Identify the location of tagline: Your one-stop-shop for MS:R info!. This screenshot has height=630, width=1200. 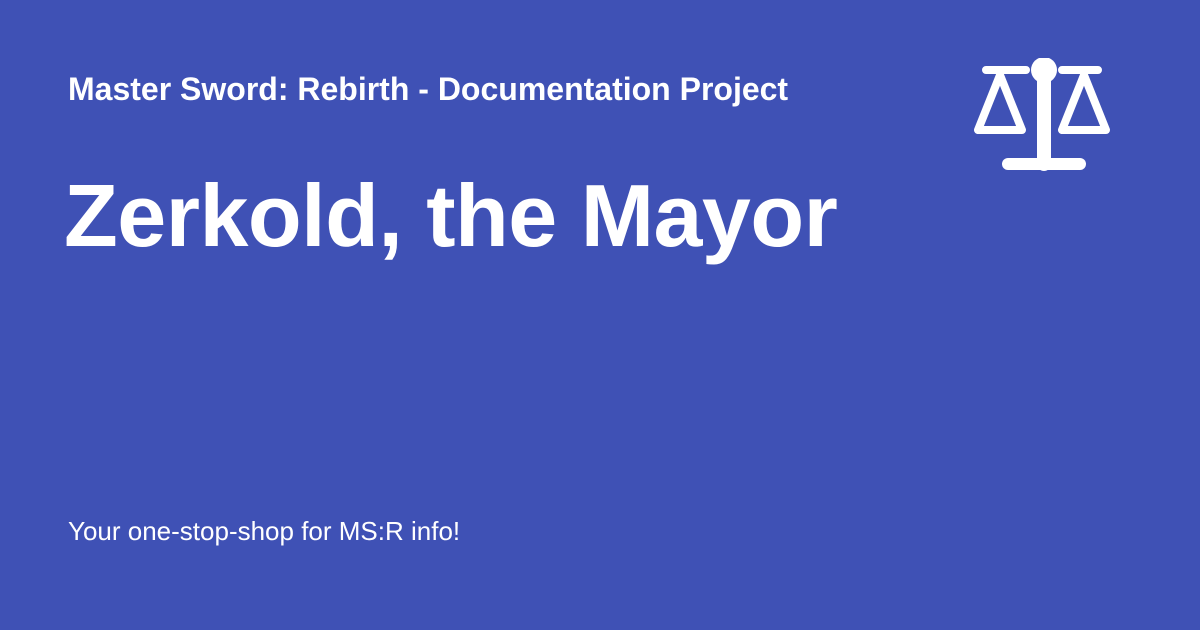
(264, 531).